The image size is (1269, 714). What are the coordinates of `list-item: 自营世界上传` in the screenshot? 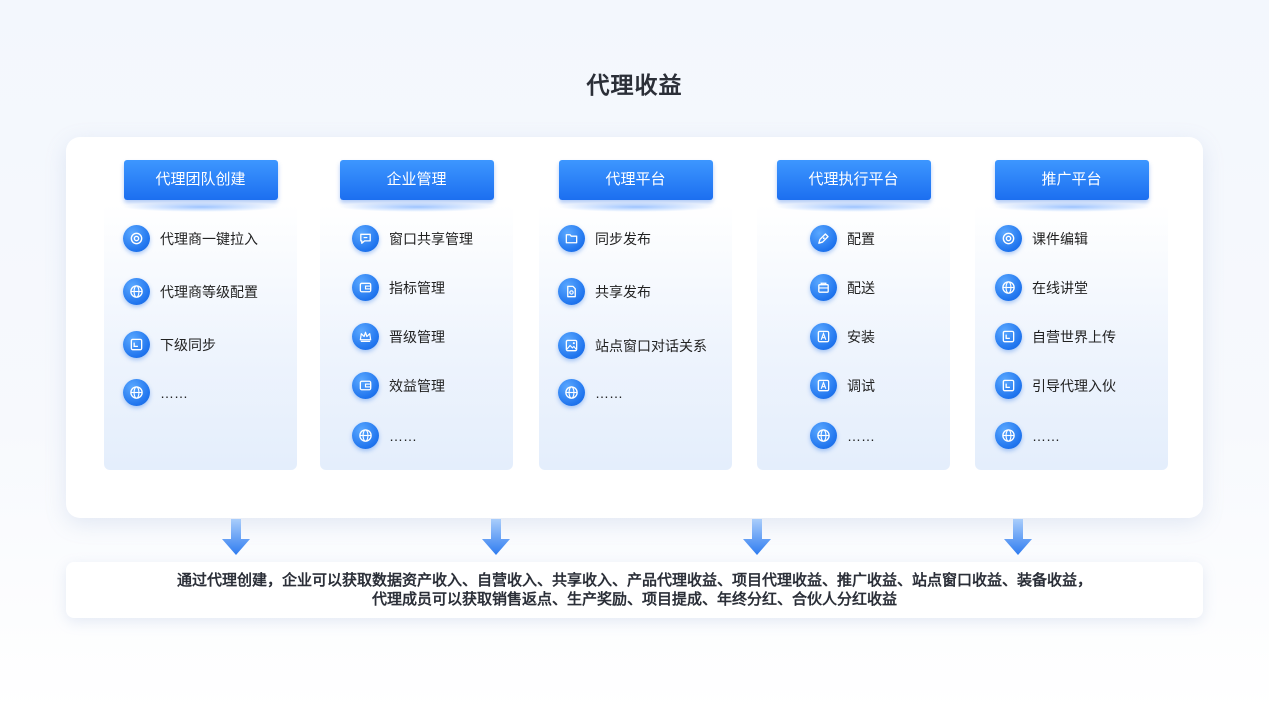 It's located at (1055, 336).